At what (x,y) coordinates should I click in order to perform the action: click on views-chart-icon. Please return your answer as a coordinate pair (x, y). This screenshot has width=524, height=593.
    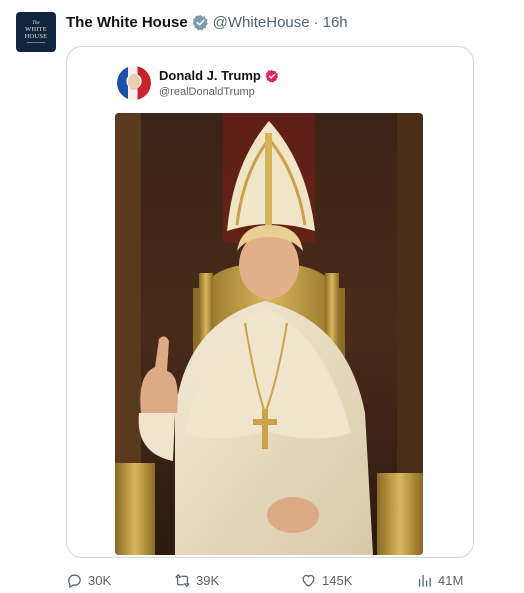
    Looking at the image, I should click on (424, 580).